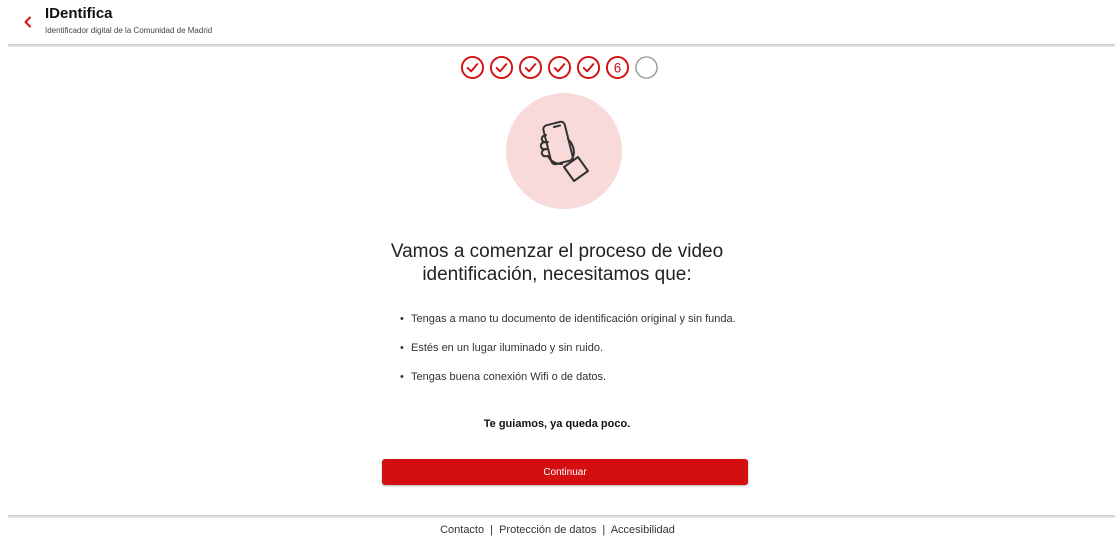 The width and height of the screenshot is (1115, 537). I want to click on step-5-check-icon, so click(588, 67).